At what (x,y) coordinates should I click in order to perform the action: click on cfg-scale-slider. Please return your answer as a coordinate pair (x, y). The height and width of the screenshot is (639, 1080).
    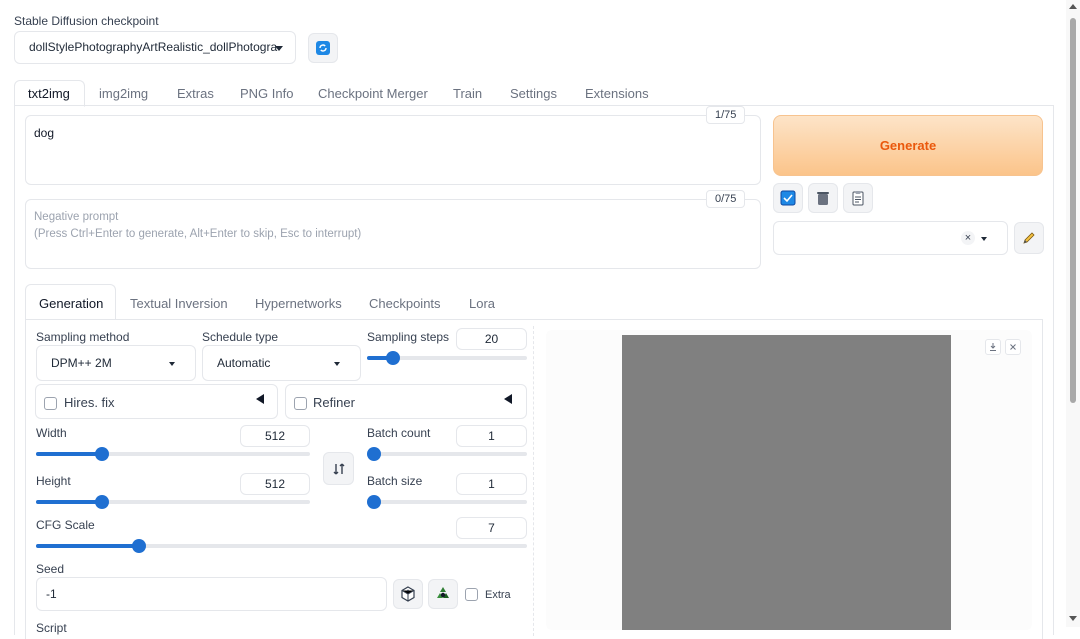
    Looking at the image, I should click on (281, 546).